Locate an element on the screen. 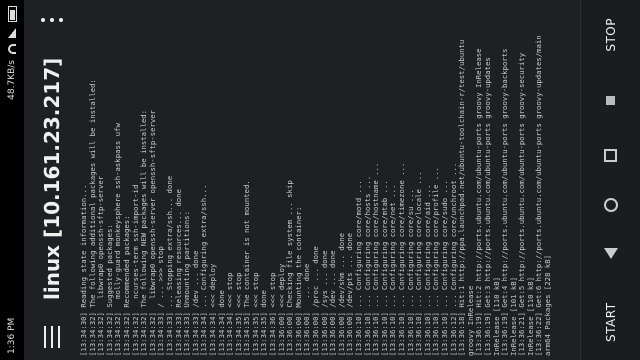 The height and width of the screenshot is (360, 640). stop-icon is located at coordinates (610, 100).